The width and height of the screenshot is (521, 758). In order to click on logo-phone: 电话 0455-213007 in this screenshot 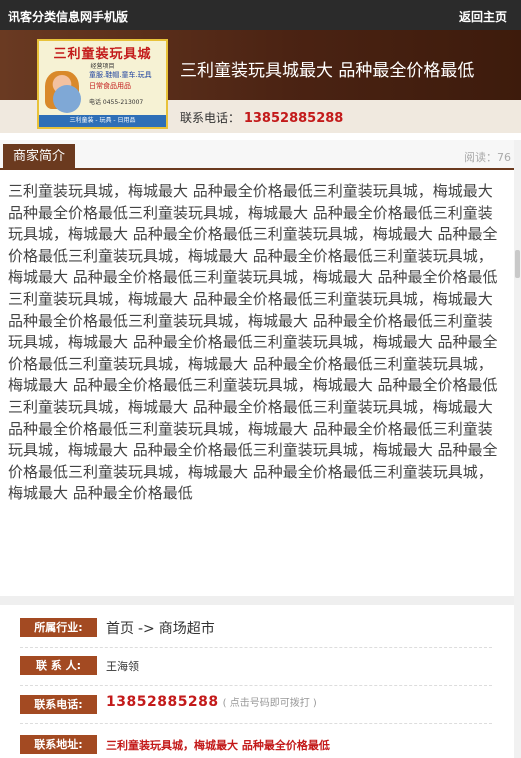, I will do `click(116, 102)`.